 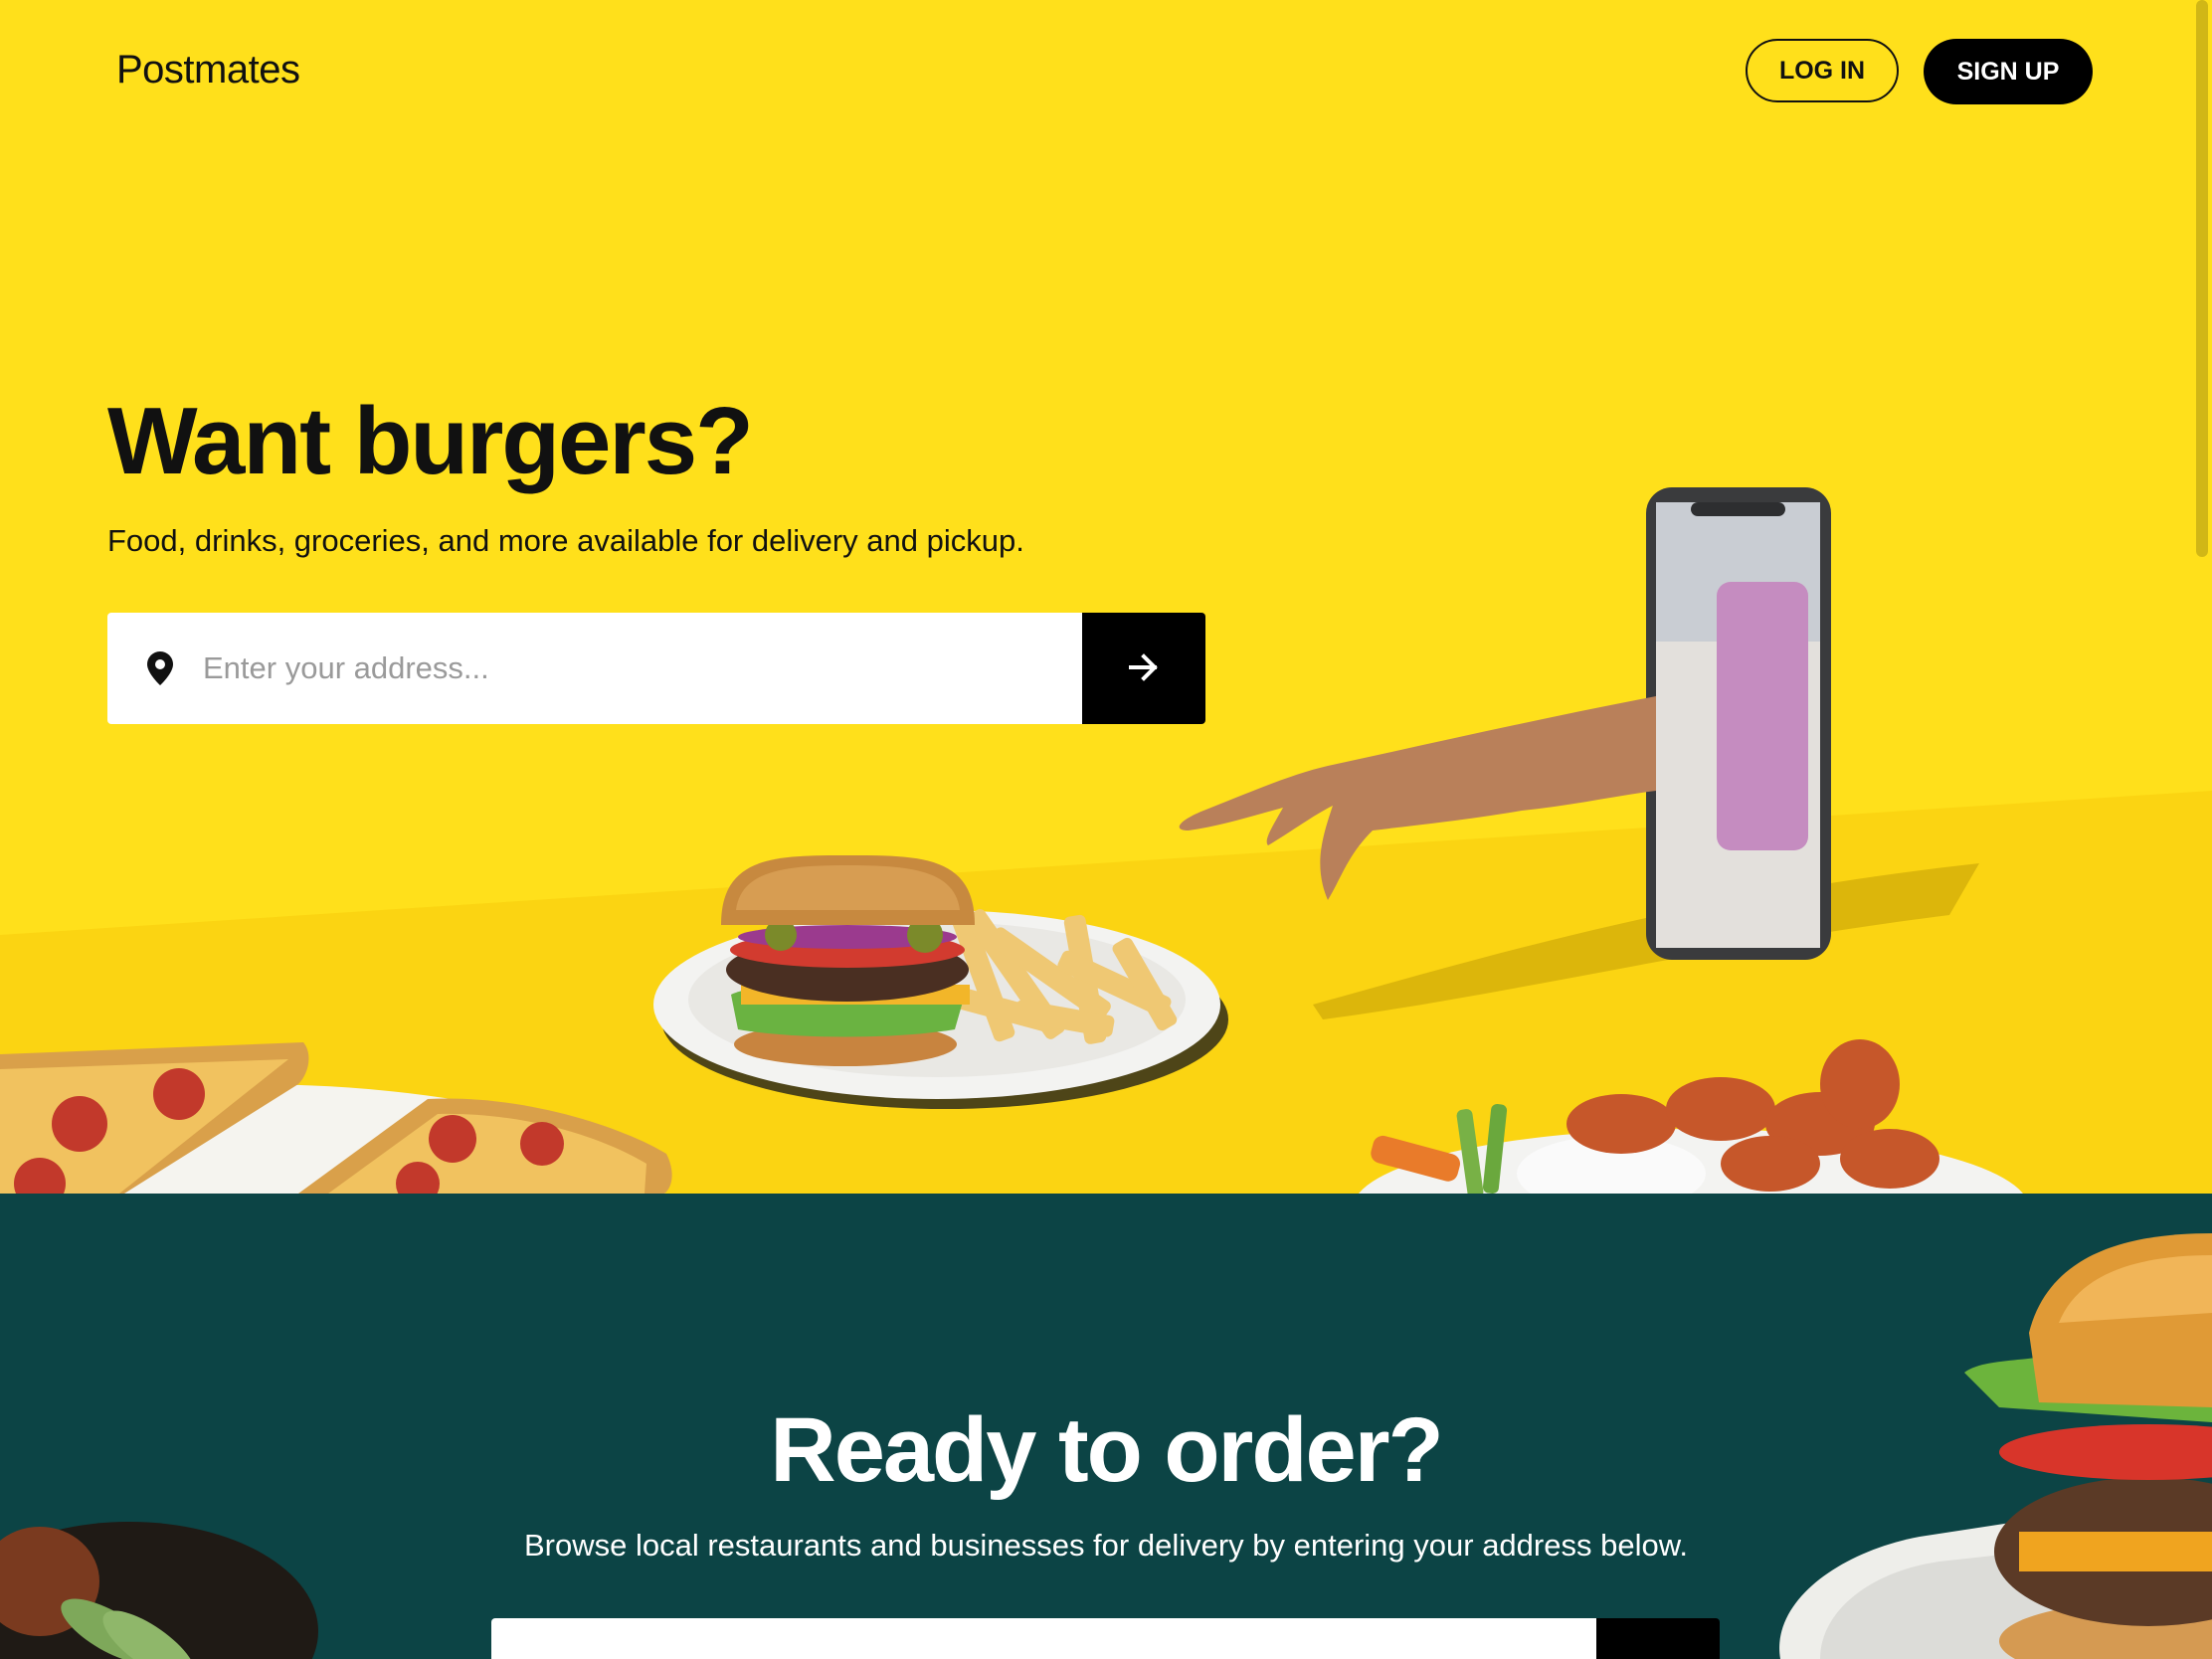 What do you see at coordinates (2008, 71) in the screenshot?
I see `signup-button: SIGN UP` at bounding box center [2008, 71].